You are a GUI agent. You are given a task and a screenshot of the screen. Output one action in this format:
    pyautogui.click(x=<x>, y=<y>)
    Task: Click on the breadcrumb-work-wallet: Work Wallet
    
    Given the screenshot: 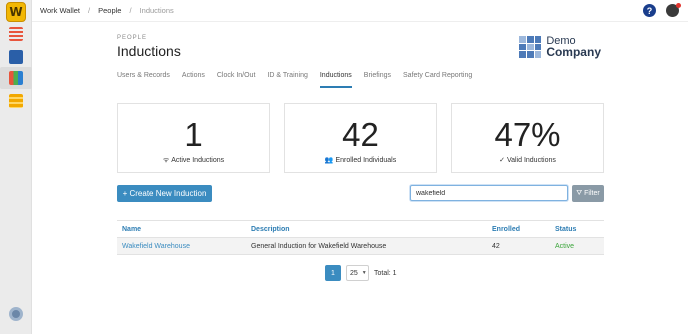 What is the action you would take?
    pyautogui.click(x=60, y=10)
    